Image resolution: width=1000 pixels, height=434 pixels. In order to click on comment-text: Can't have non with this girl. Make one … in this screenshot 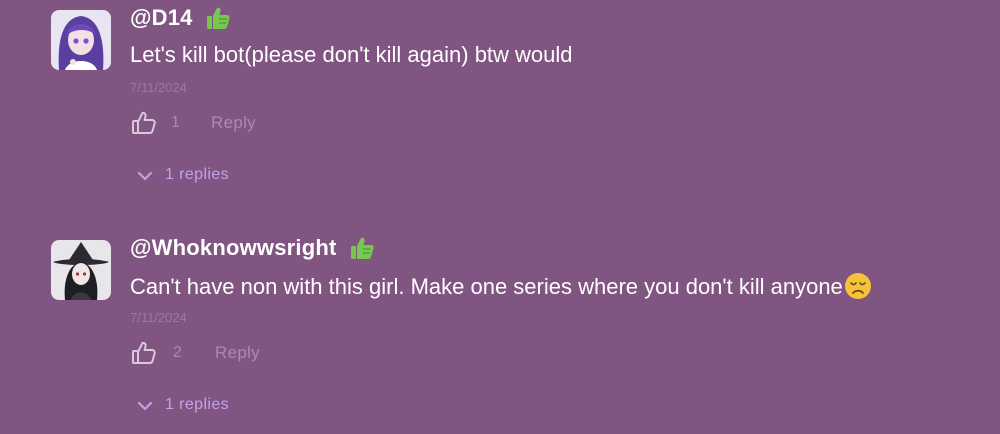, I will do `click(501, 286)`.